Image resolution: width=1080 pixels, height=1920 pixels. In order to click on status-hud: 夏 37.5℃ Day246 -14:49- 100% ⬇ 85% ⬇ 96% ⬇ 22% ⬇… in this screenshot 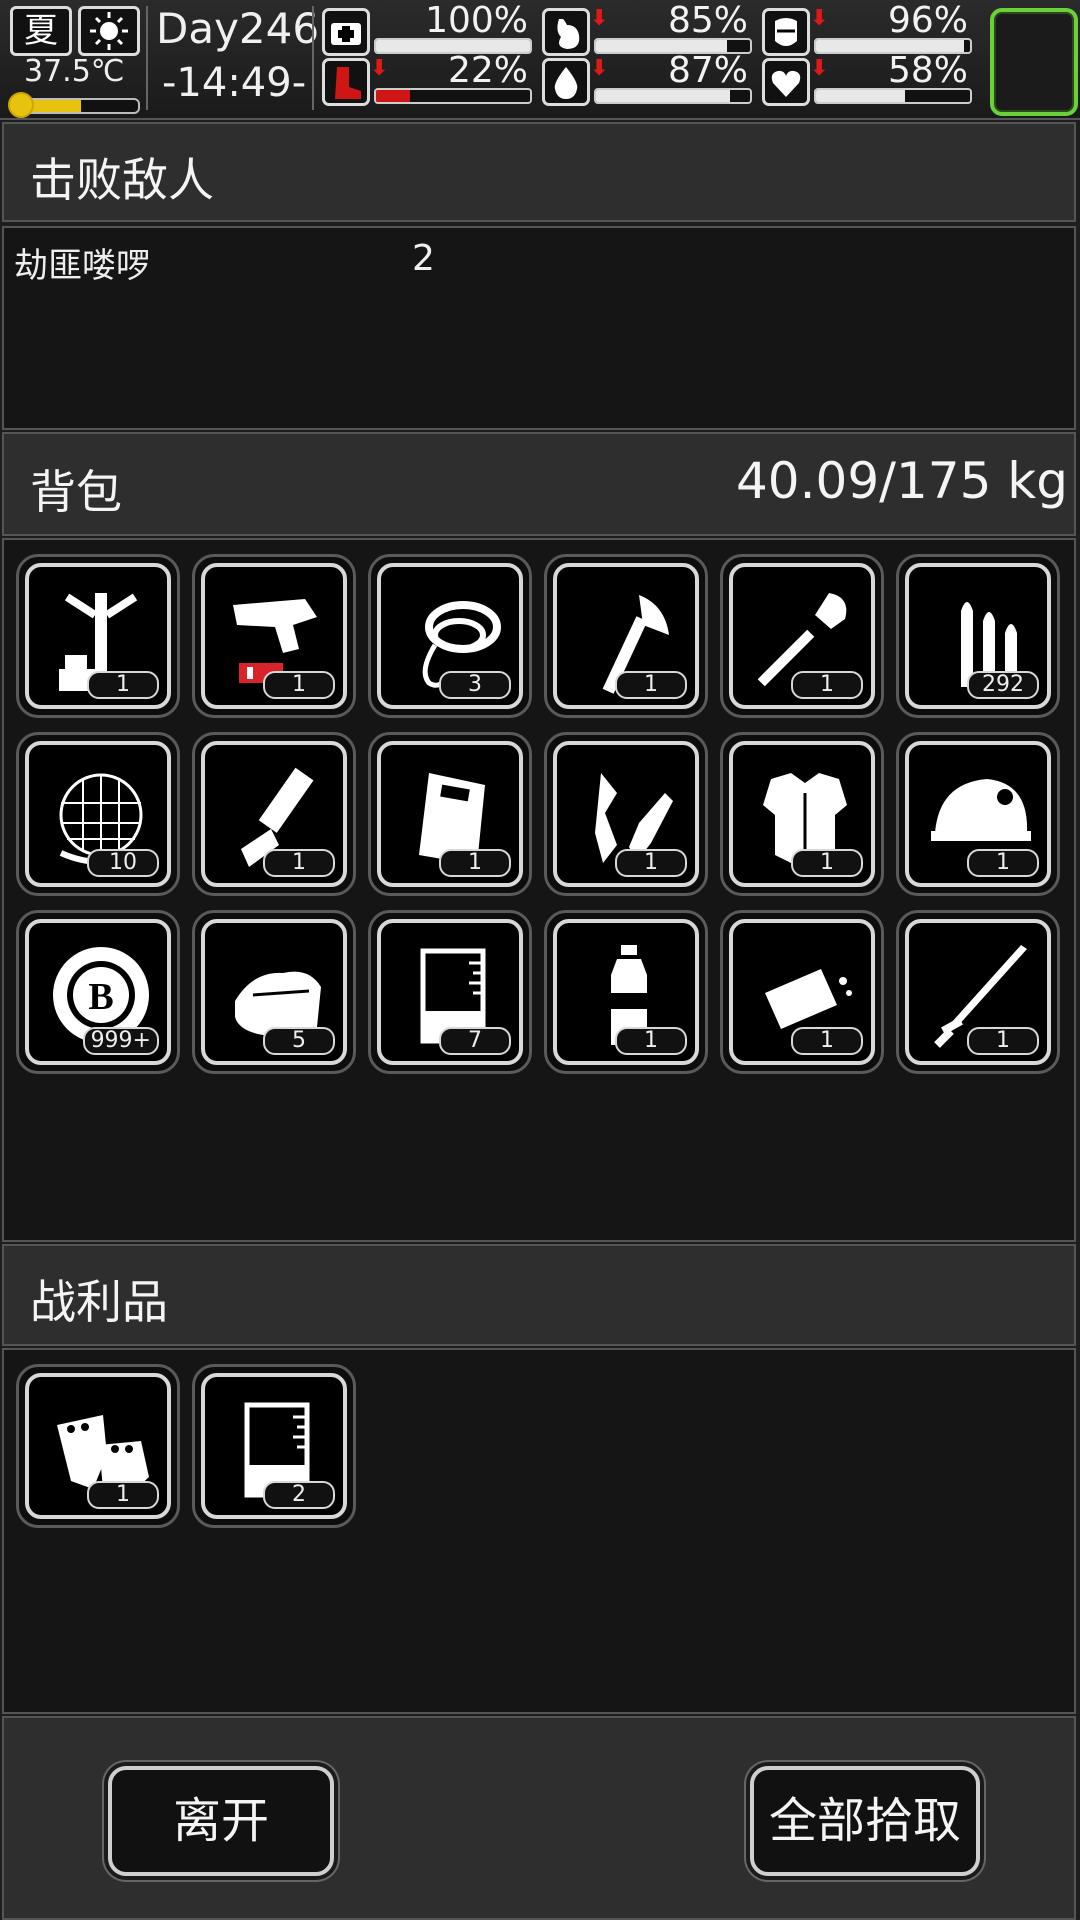, I will do `click(540, 60)`.